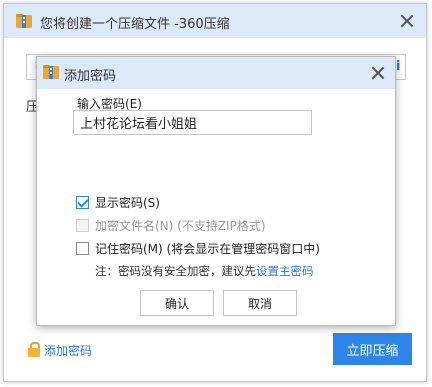  I want to click on show-password-option: 显示密码(S), so click(118, 202).